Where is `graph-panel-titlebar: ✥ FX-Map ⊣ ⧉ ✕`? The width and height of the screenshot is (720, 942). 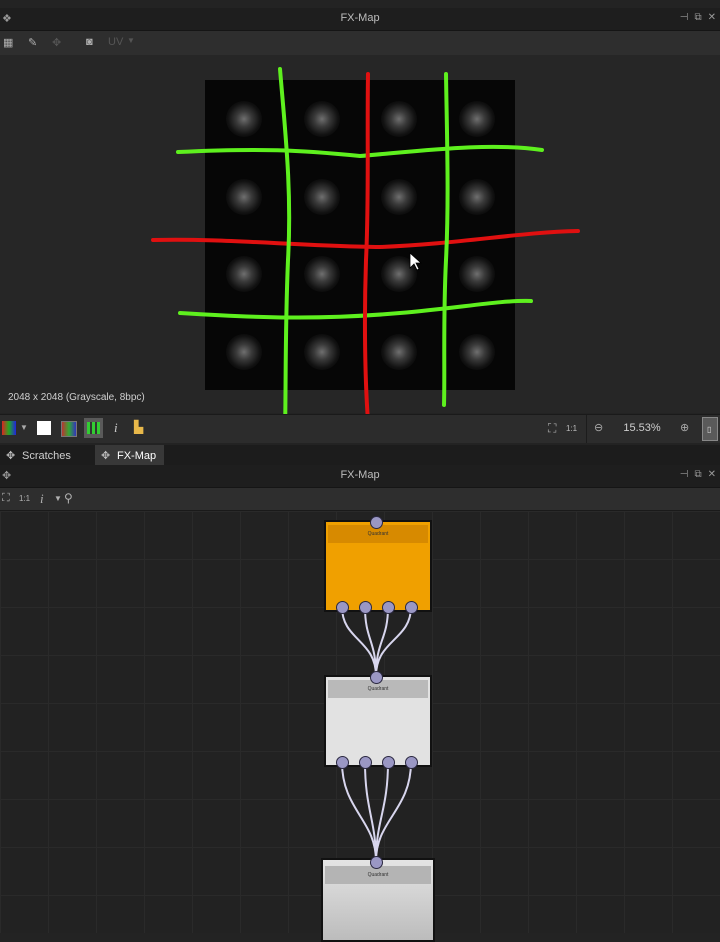 graph-panel-titlebar: ✥ FX-Map ⊣ ⧉ ✕ is located at coordinates (360, 476).